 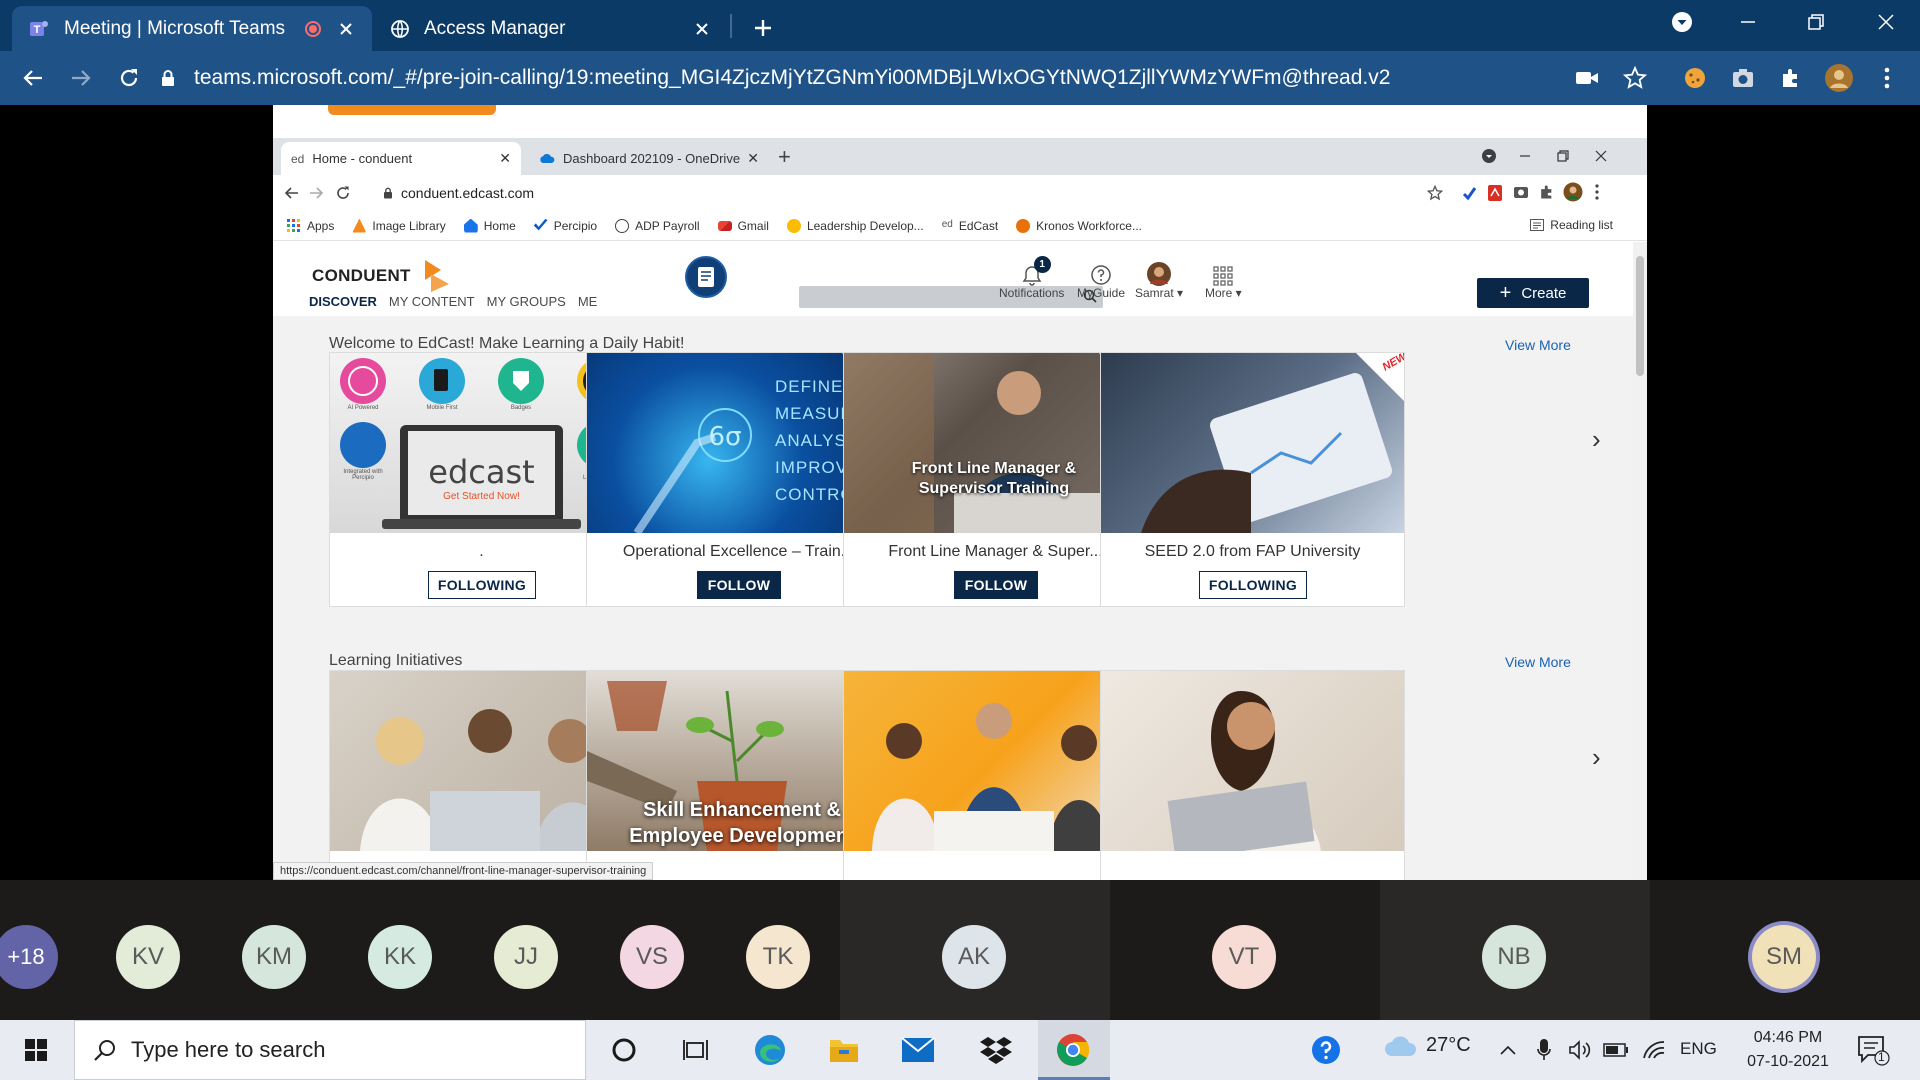 I want to click on cortana-icon, so click(x=624, y=1050).